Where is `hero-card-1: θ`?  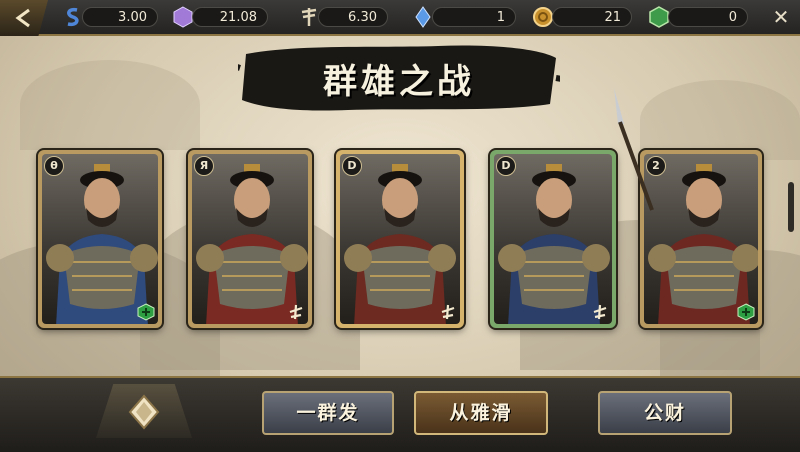 hero-card-1: θ is located at coordinates (100, 239).